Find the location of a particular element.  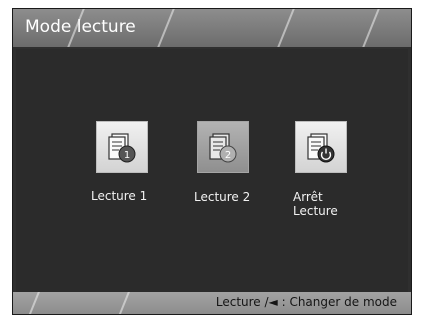

mode-option-label: Lecture 1 is located at coordinates (119, 196).